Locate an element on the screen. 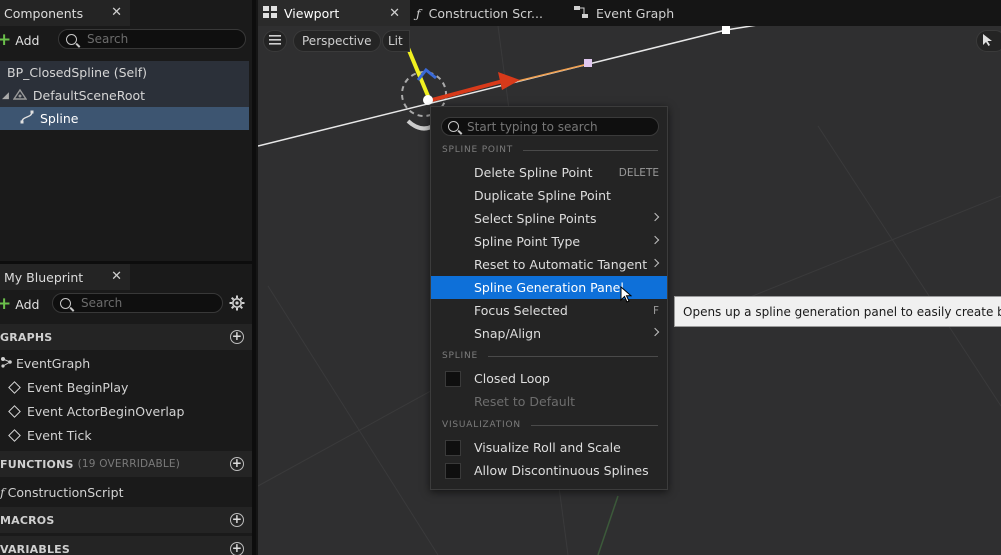  tree-item-label: Spline is located at coordinates (59, 118).